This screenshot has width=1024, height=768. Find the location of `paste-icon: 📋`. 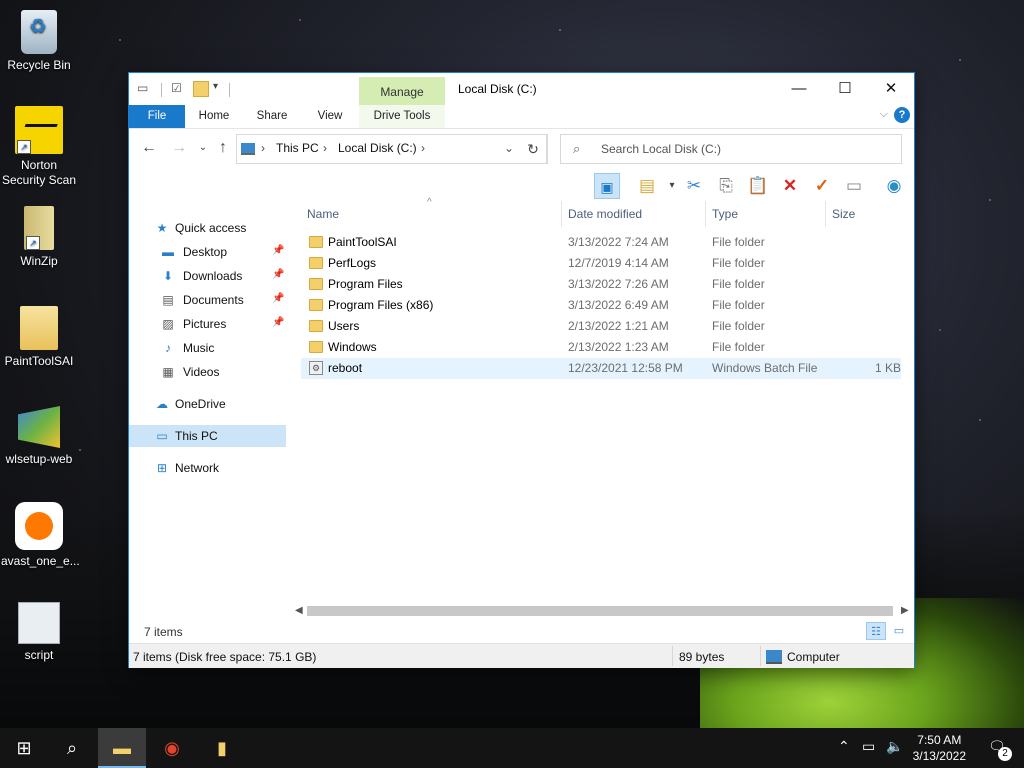

paste-icon: 📋 is located at coordinates (758, 186).